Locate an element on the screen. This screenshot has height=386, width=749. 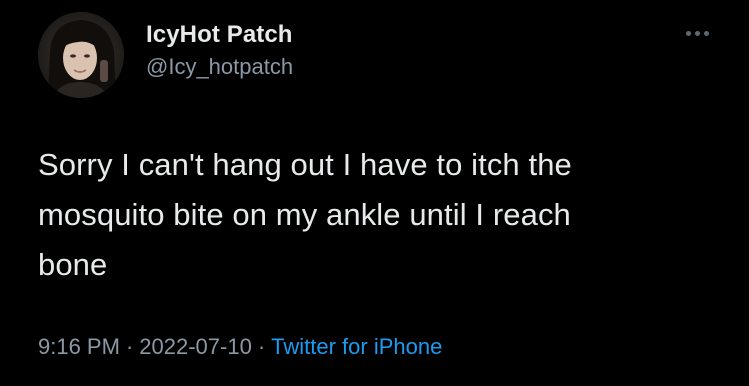
tweet-text-line: bone is located at coordinates (73, 264).